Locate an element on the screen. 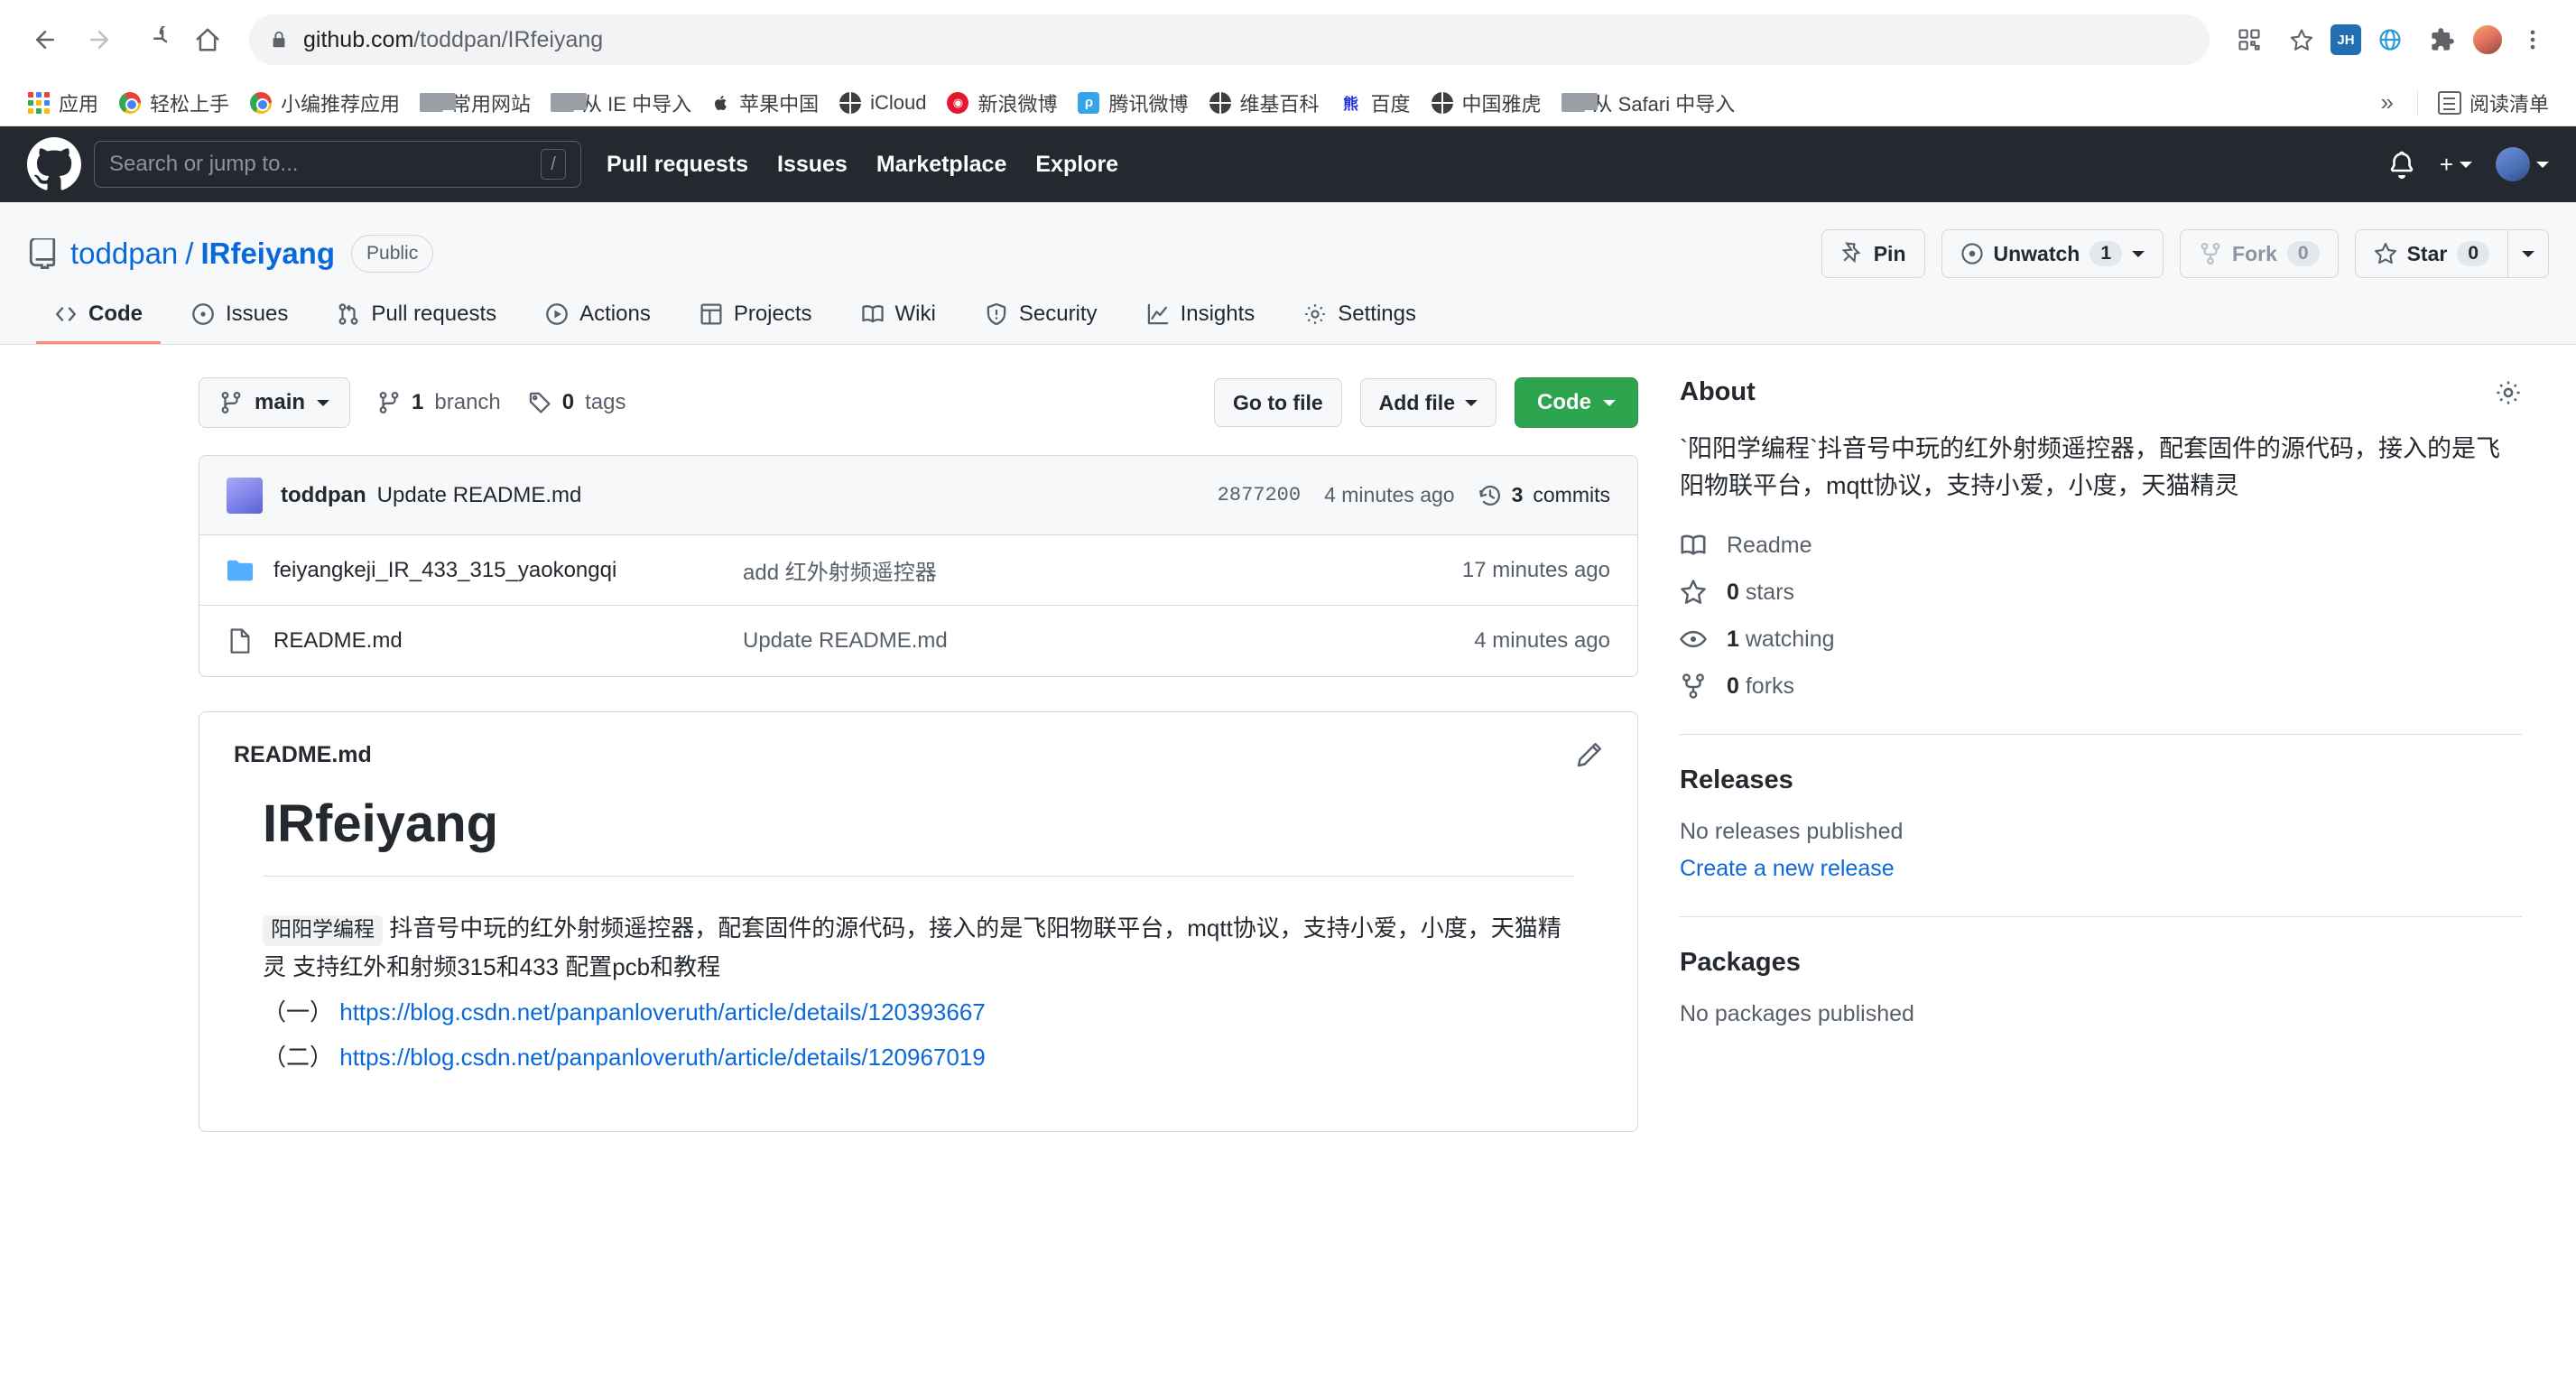 This screenshot has width=2576, height=1383. nav-marketplace: Marketplace is located at coordinates (941, 165).